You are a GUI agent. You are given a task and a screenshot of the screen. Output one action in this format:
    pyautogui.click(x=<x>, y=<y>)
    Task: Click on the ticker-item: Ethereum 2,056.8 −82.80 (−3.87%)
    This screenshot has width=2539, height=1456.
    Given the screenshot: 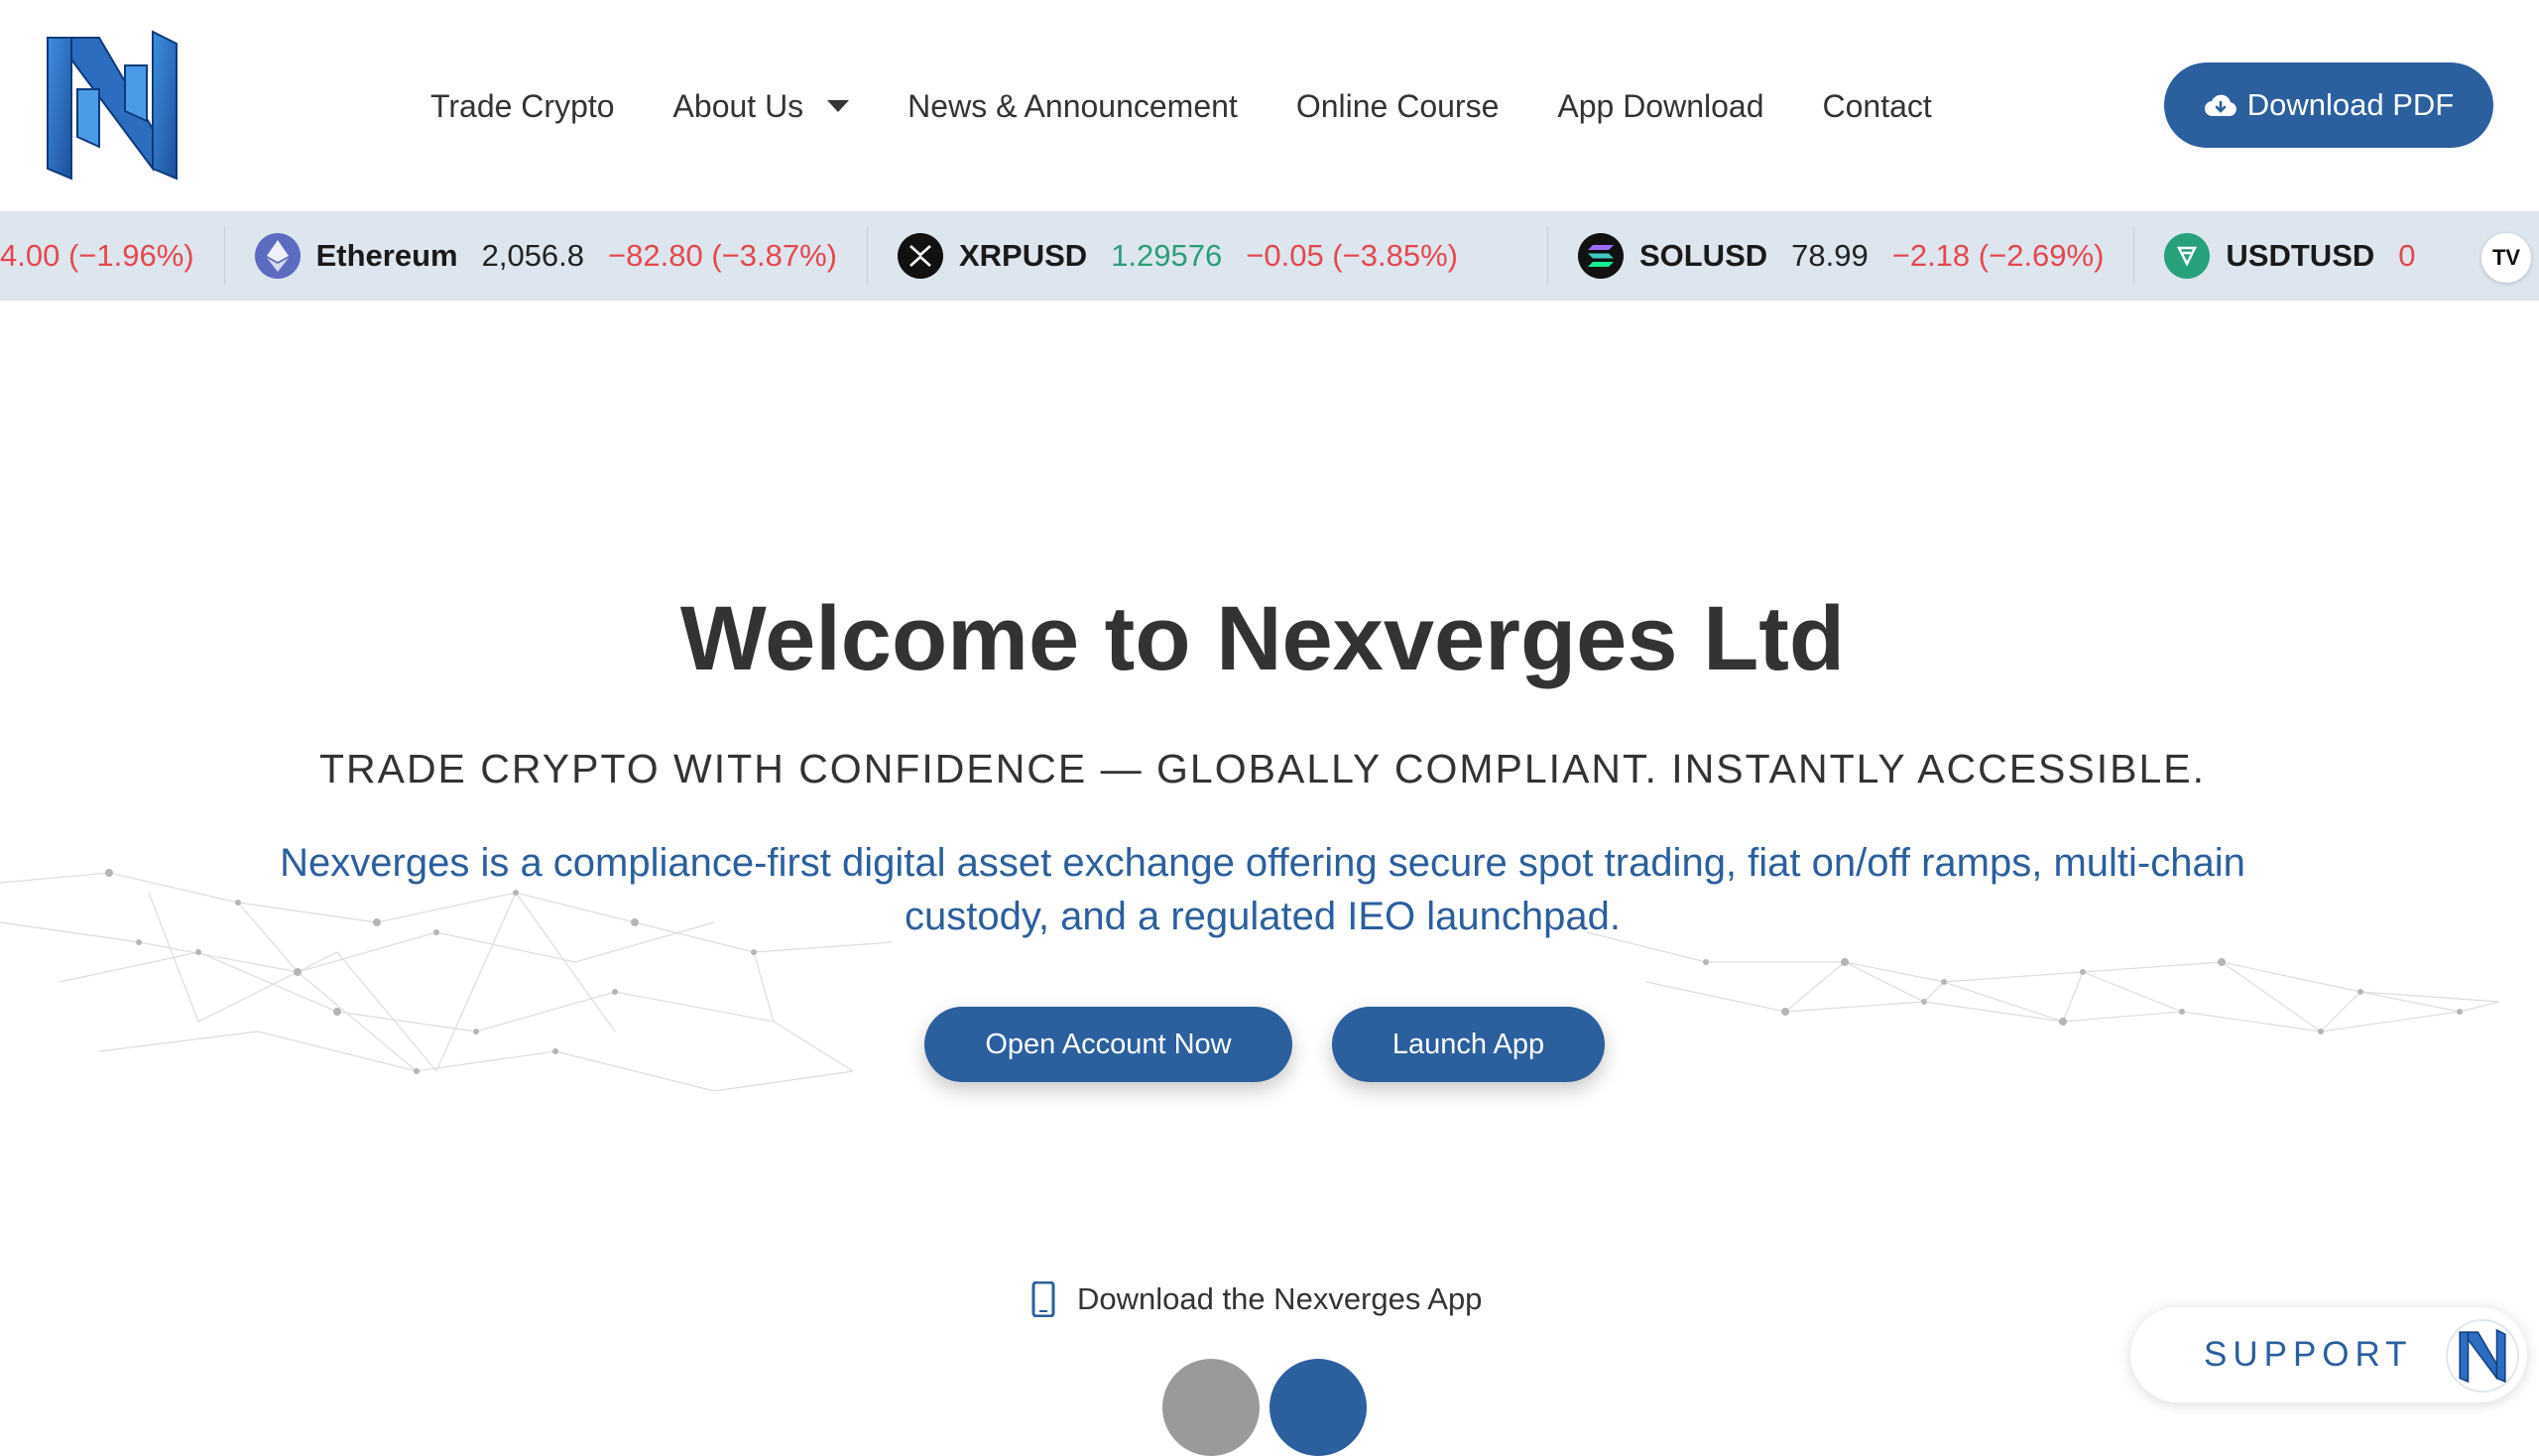 What is the action you would take?
    pyautogui.click(x=545, y=256)
    